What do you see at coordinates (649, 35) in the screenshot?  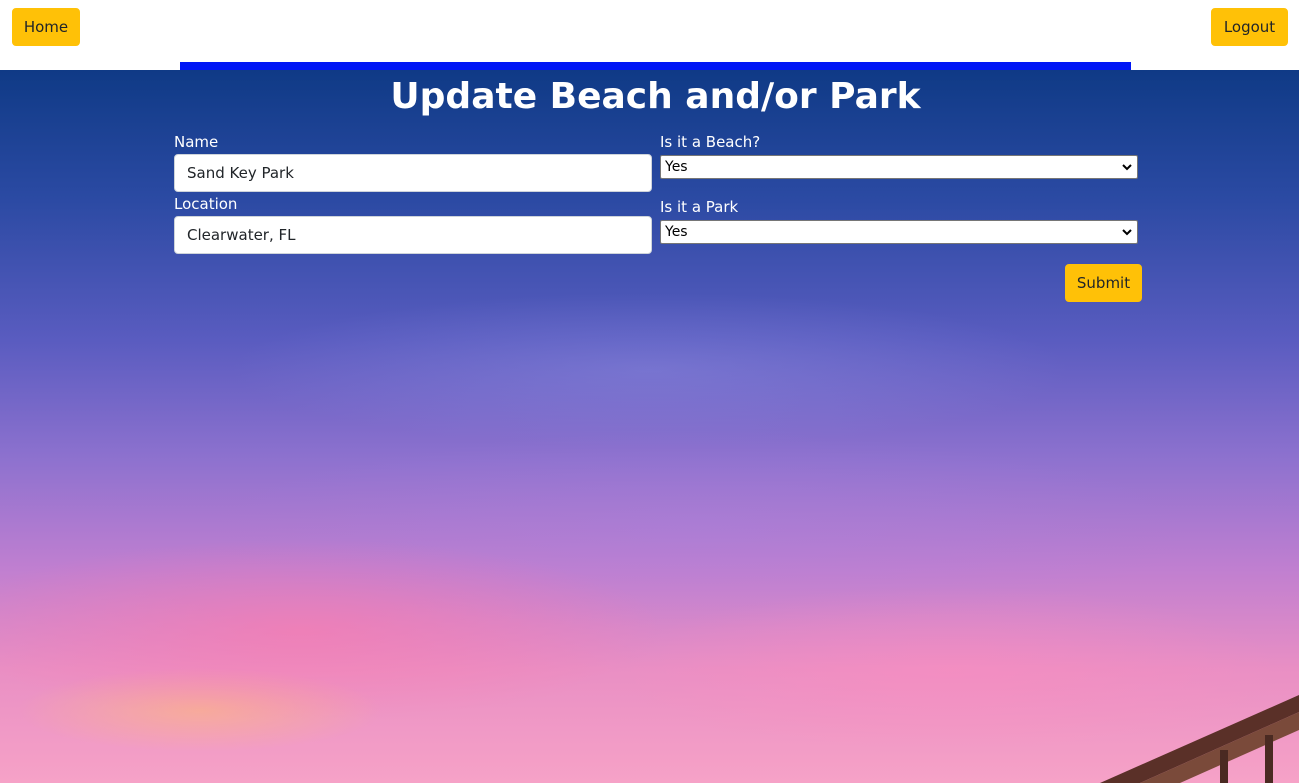 I see `top-navbar: Home Logout` at bounding box center [649, 35].